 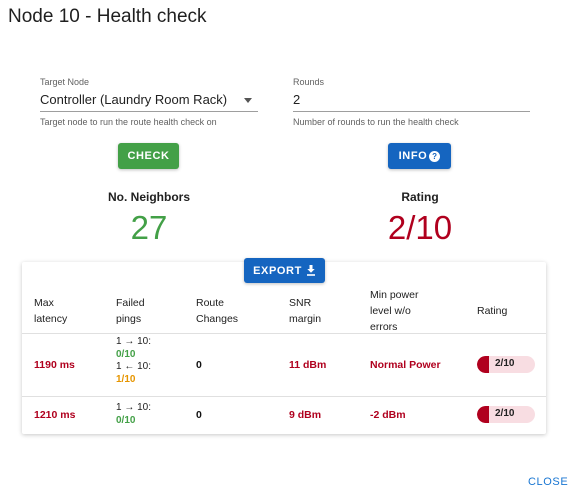 I want to click on rounds-input: 2, so click(x=296, y=99).